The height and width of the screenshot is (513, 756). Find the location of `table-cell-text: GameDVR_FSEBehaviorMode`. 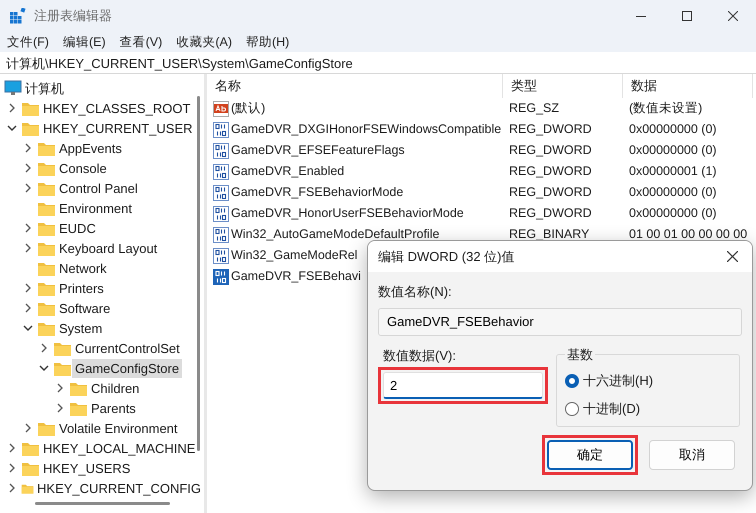

table-cell-text: GameDVR_FSEBehaviorMode is located at coordinates (317, 192).